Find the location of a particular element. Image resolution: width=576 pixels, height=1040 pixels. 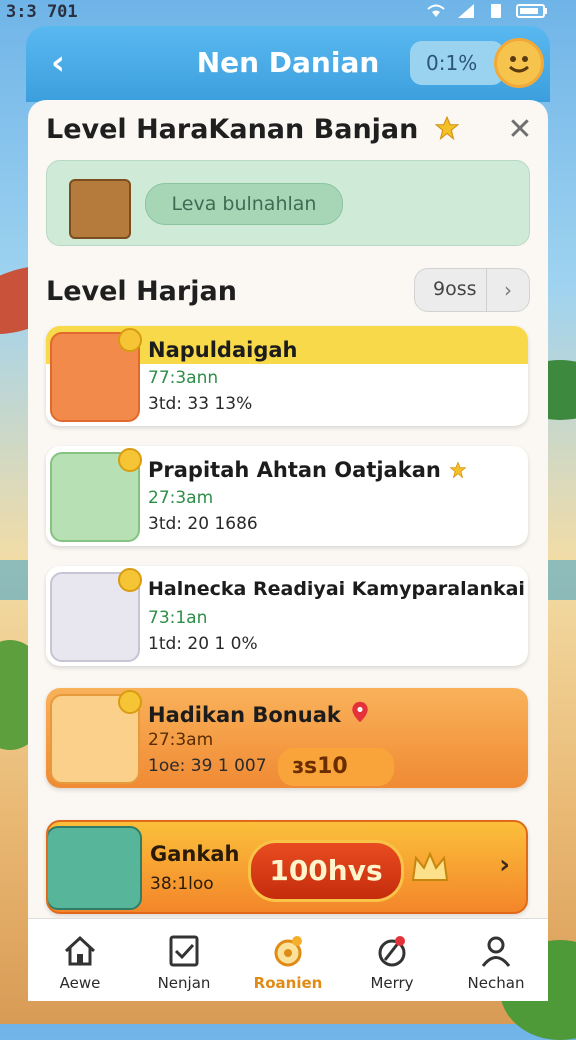

status-time: 3:3 701 is located at coordinates (42, 12).